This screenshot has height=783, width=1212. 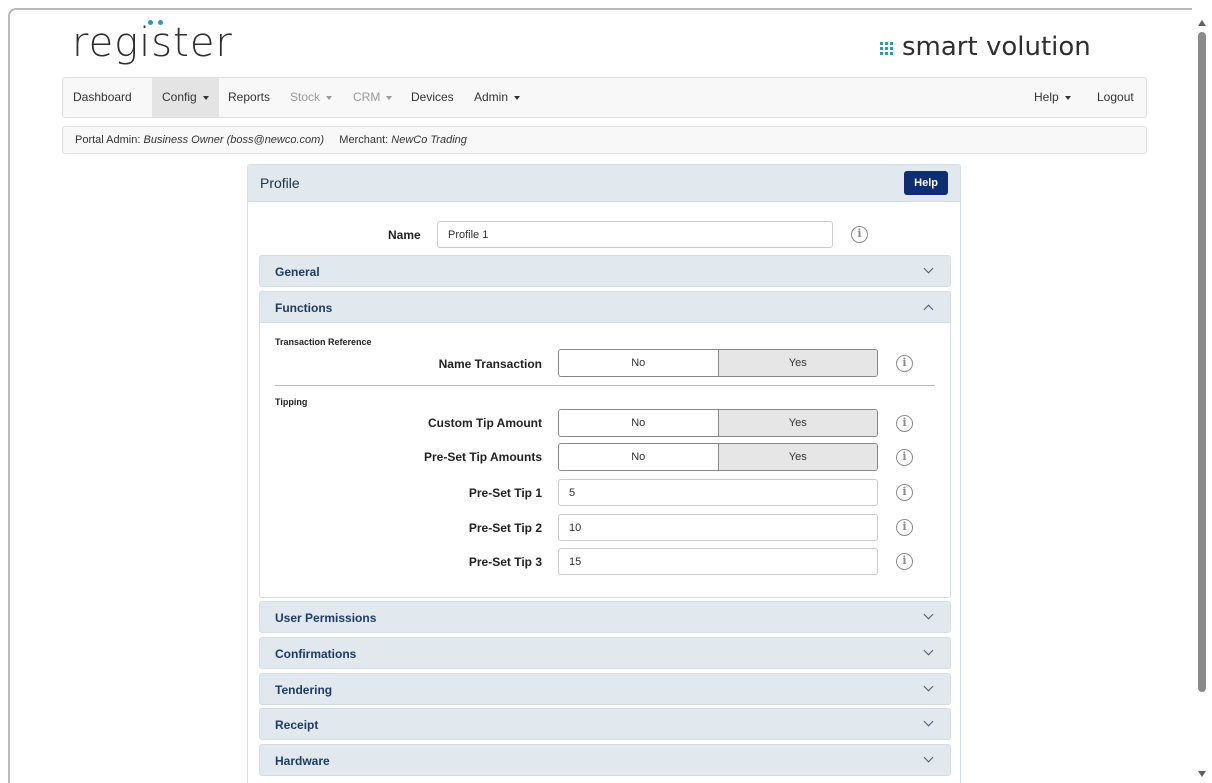 I want to click on custom-tip-label: Custom Tip Amount, so click(x=485, y=423).